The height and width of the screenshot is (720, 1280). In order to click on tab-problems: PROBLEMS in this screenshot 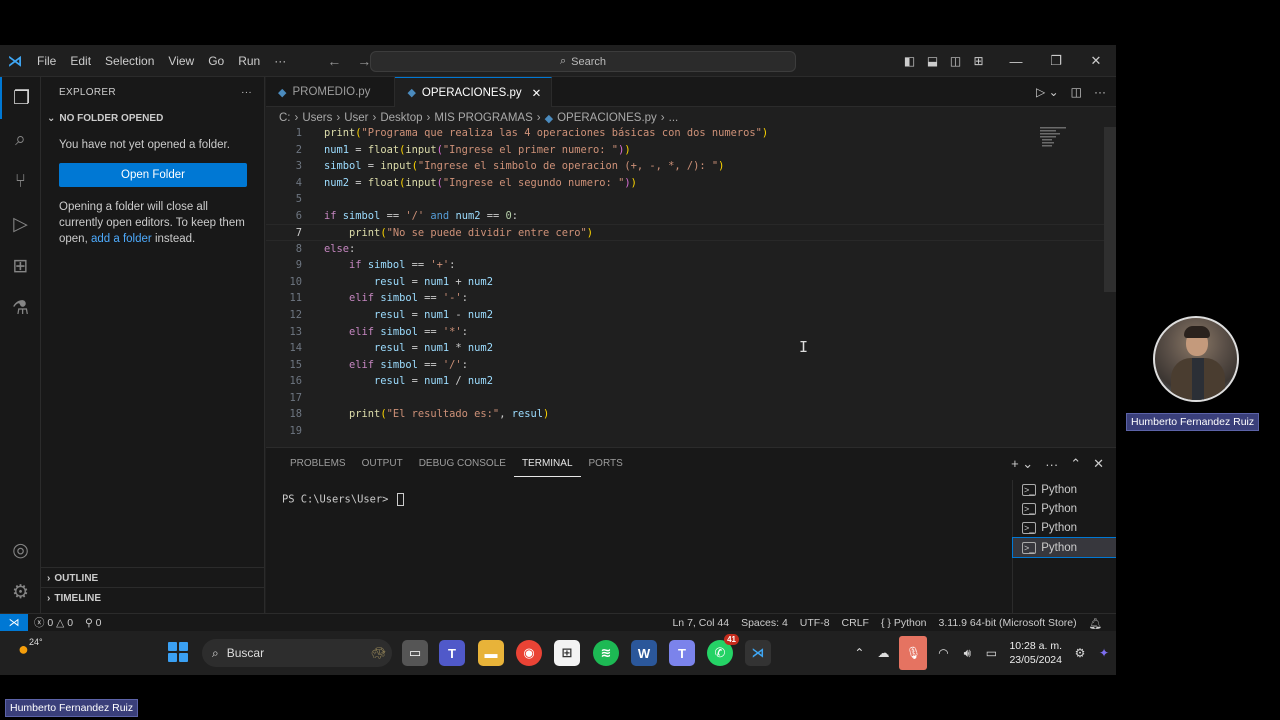, I will do `click(318, 464)`.